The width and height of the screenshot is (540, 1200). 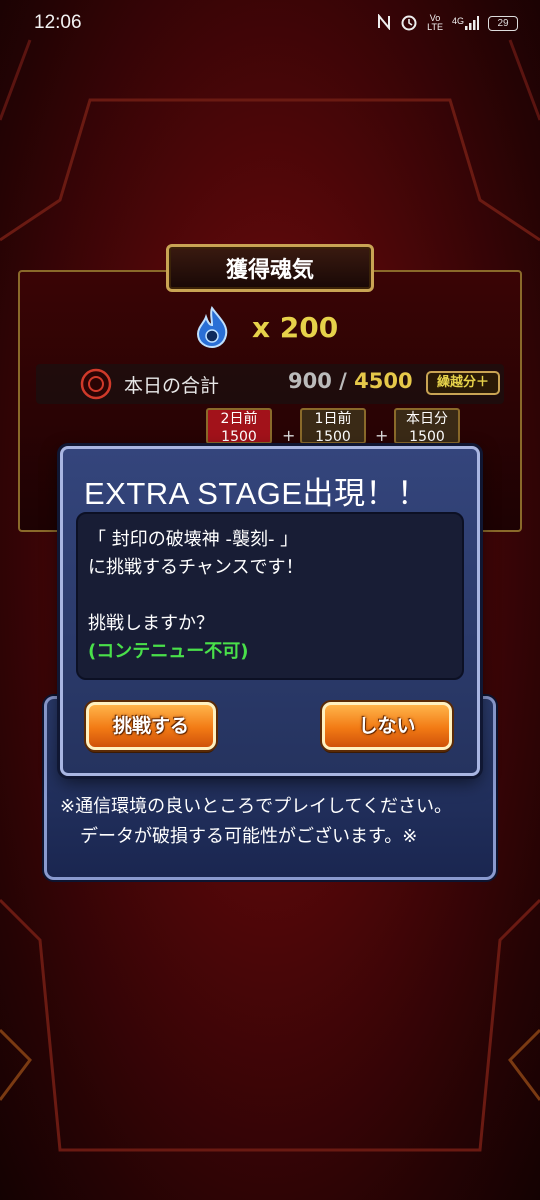 What do you see at coordinates (503, 23) in the screenshot?
I see `battery-icon: 29` at bounding box center [503, 23].